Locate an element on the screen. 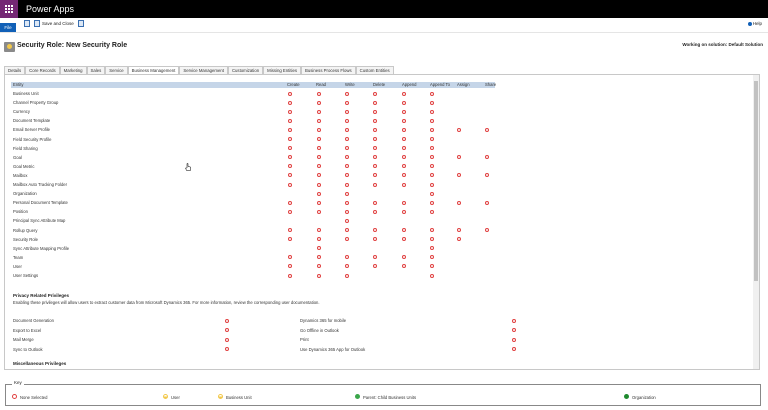 This screenshot has height=410, width=768. actions-icon is located at coordinates (81, 23).